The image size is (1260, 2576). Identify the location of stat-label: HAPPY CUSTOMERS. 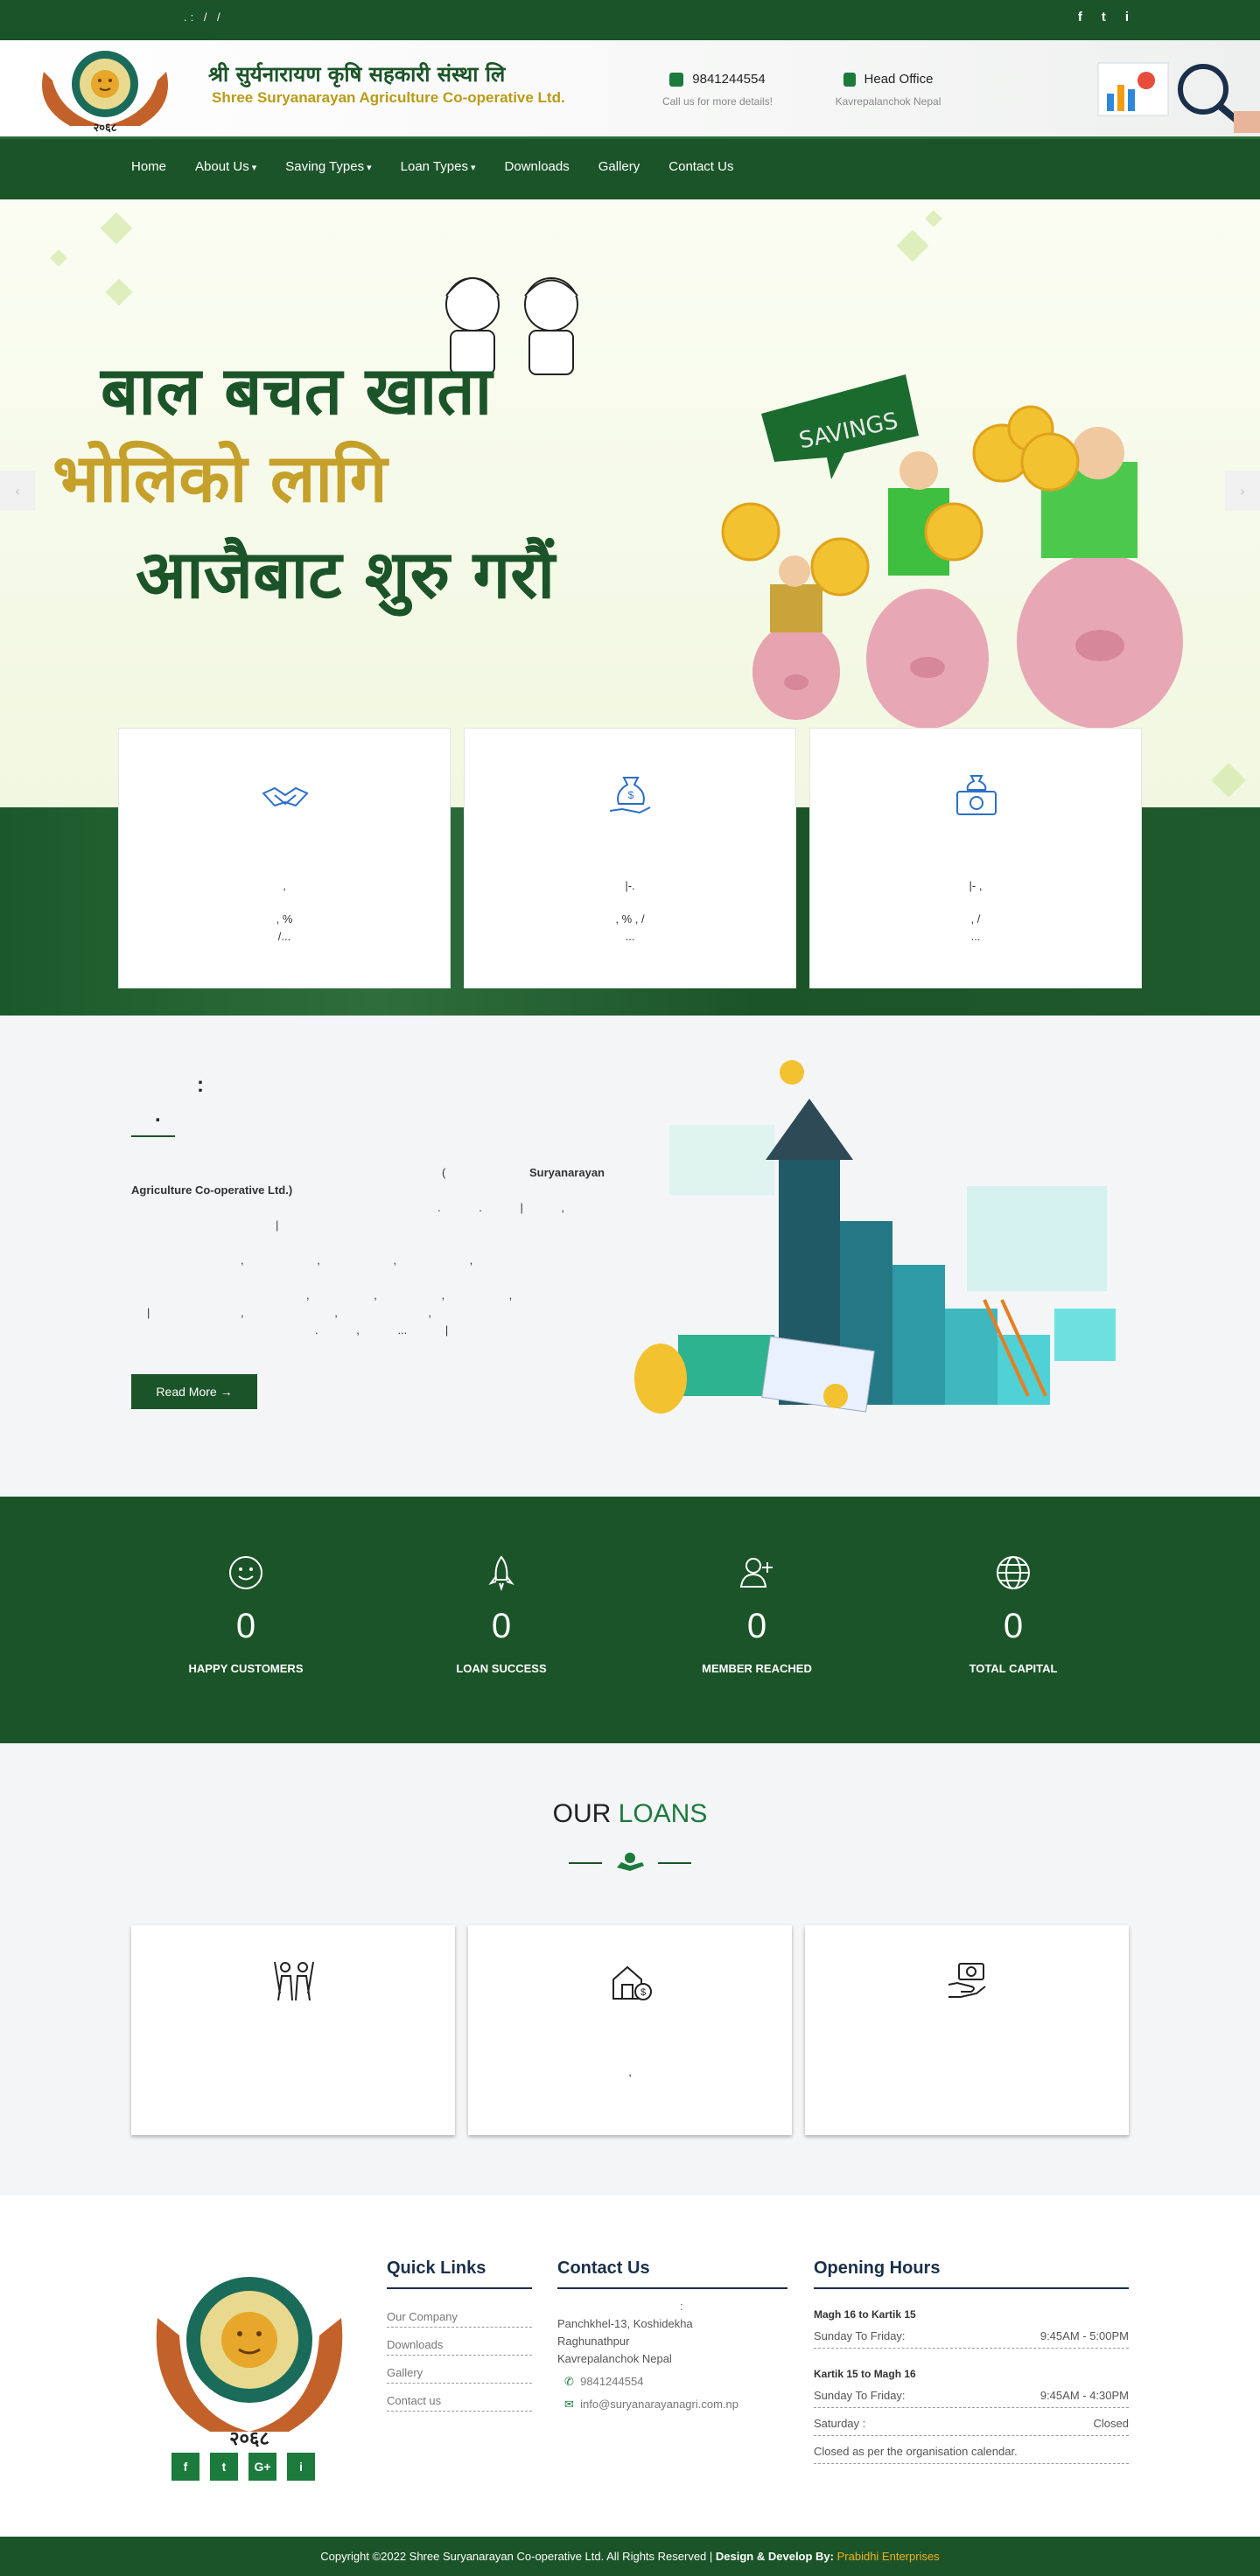
(246, 1668).